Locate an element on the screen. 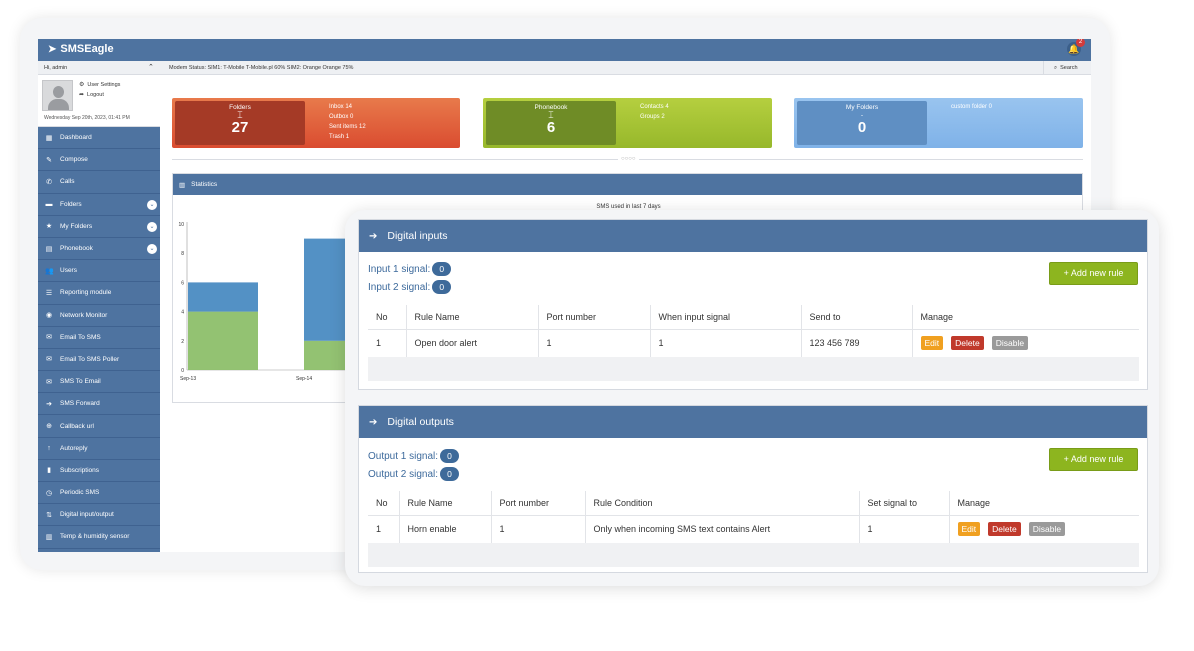 Image resolution: width=1194 pixels, height=651 pixels. notifications-button: 🔔 2 is located at coordinates (1076, 47).